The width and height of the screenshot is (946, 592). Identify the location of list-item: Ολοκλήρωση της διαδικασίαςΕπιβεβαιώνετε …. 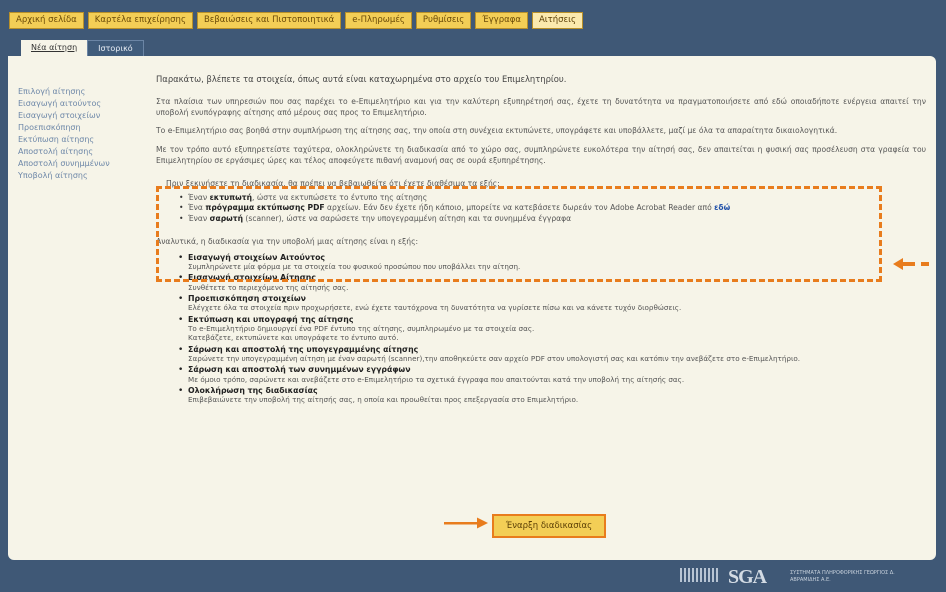
(552, 395).